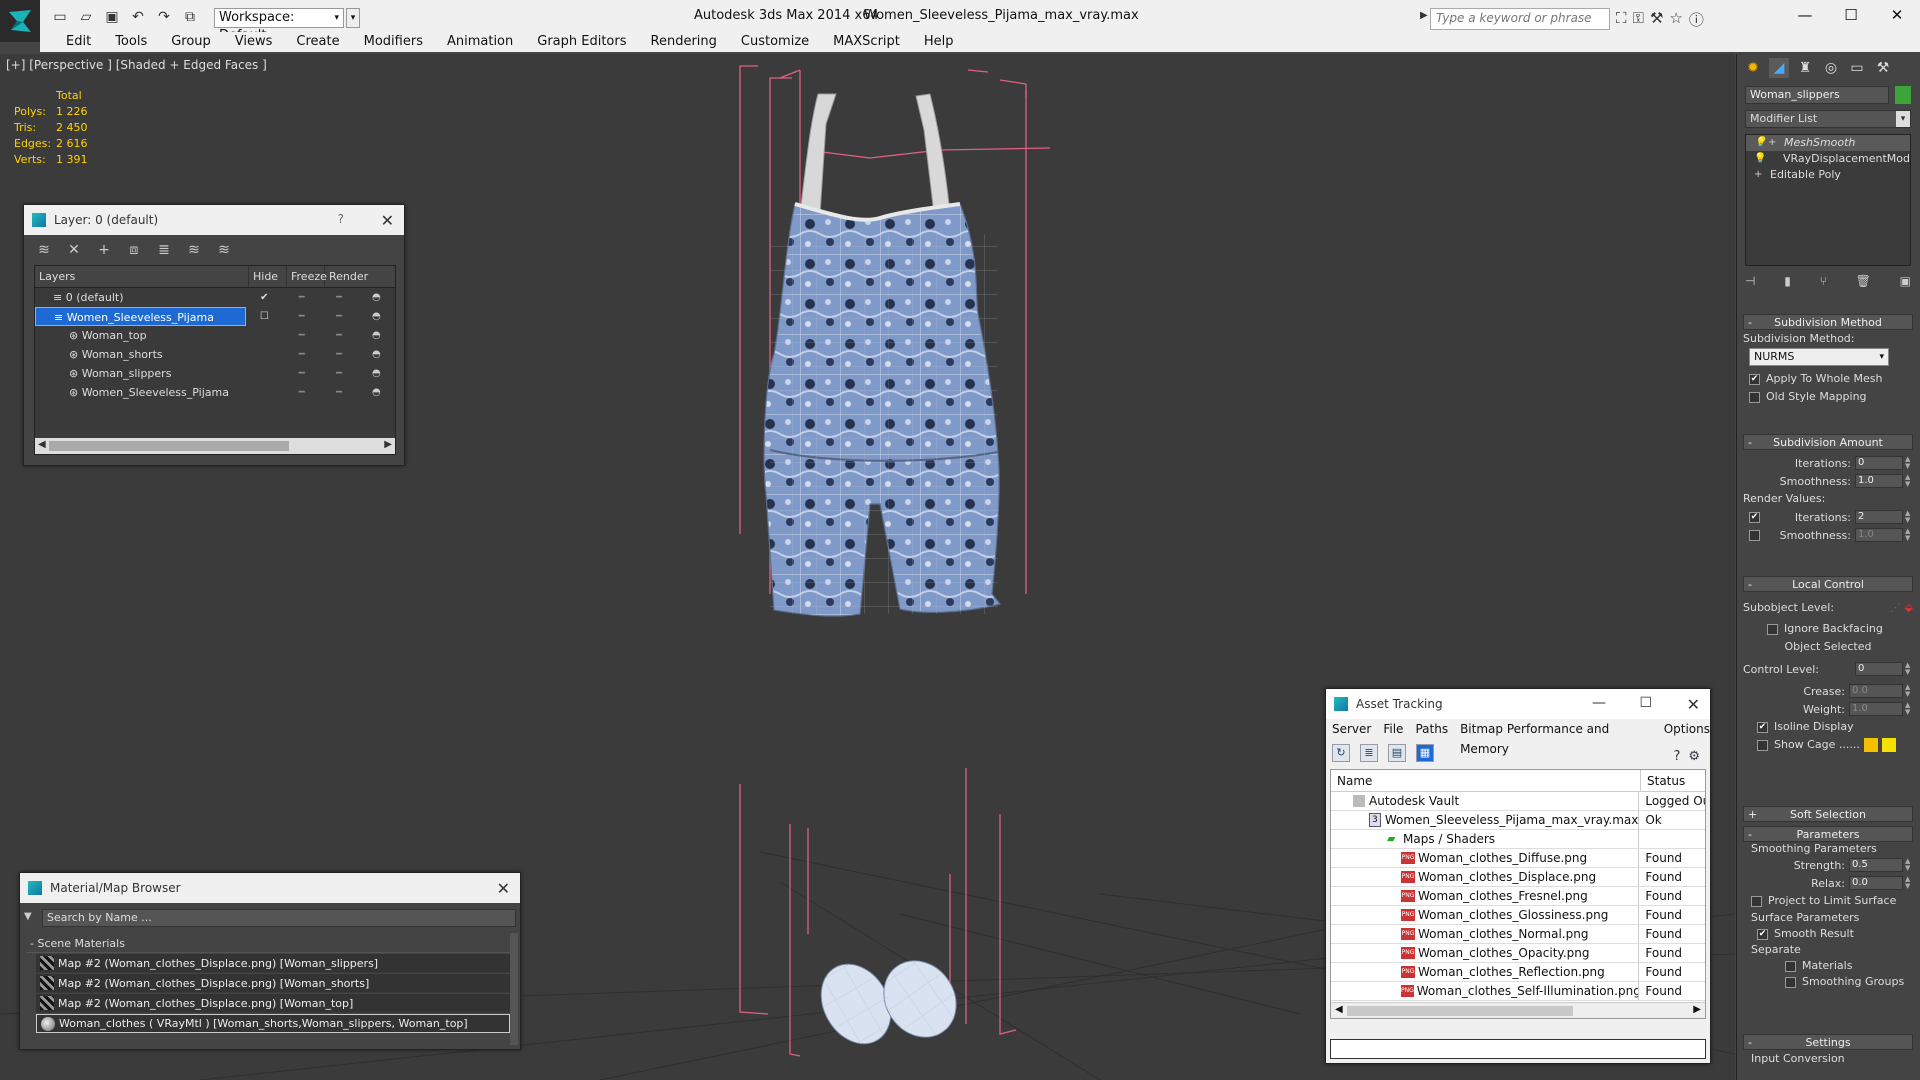 This screenshot has width=1920, height=1080. Describe the element at coordinates (1656, 19) in the screenshot. I see `communication-icon: ⚒` at that location.